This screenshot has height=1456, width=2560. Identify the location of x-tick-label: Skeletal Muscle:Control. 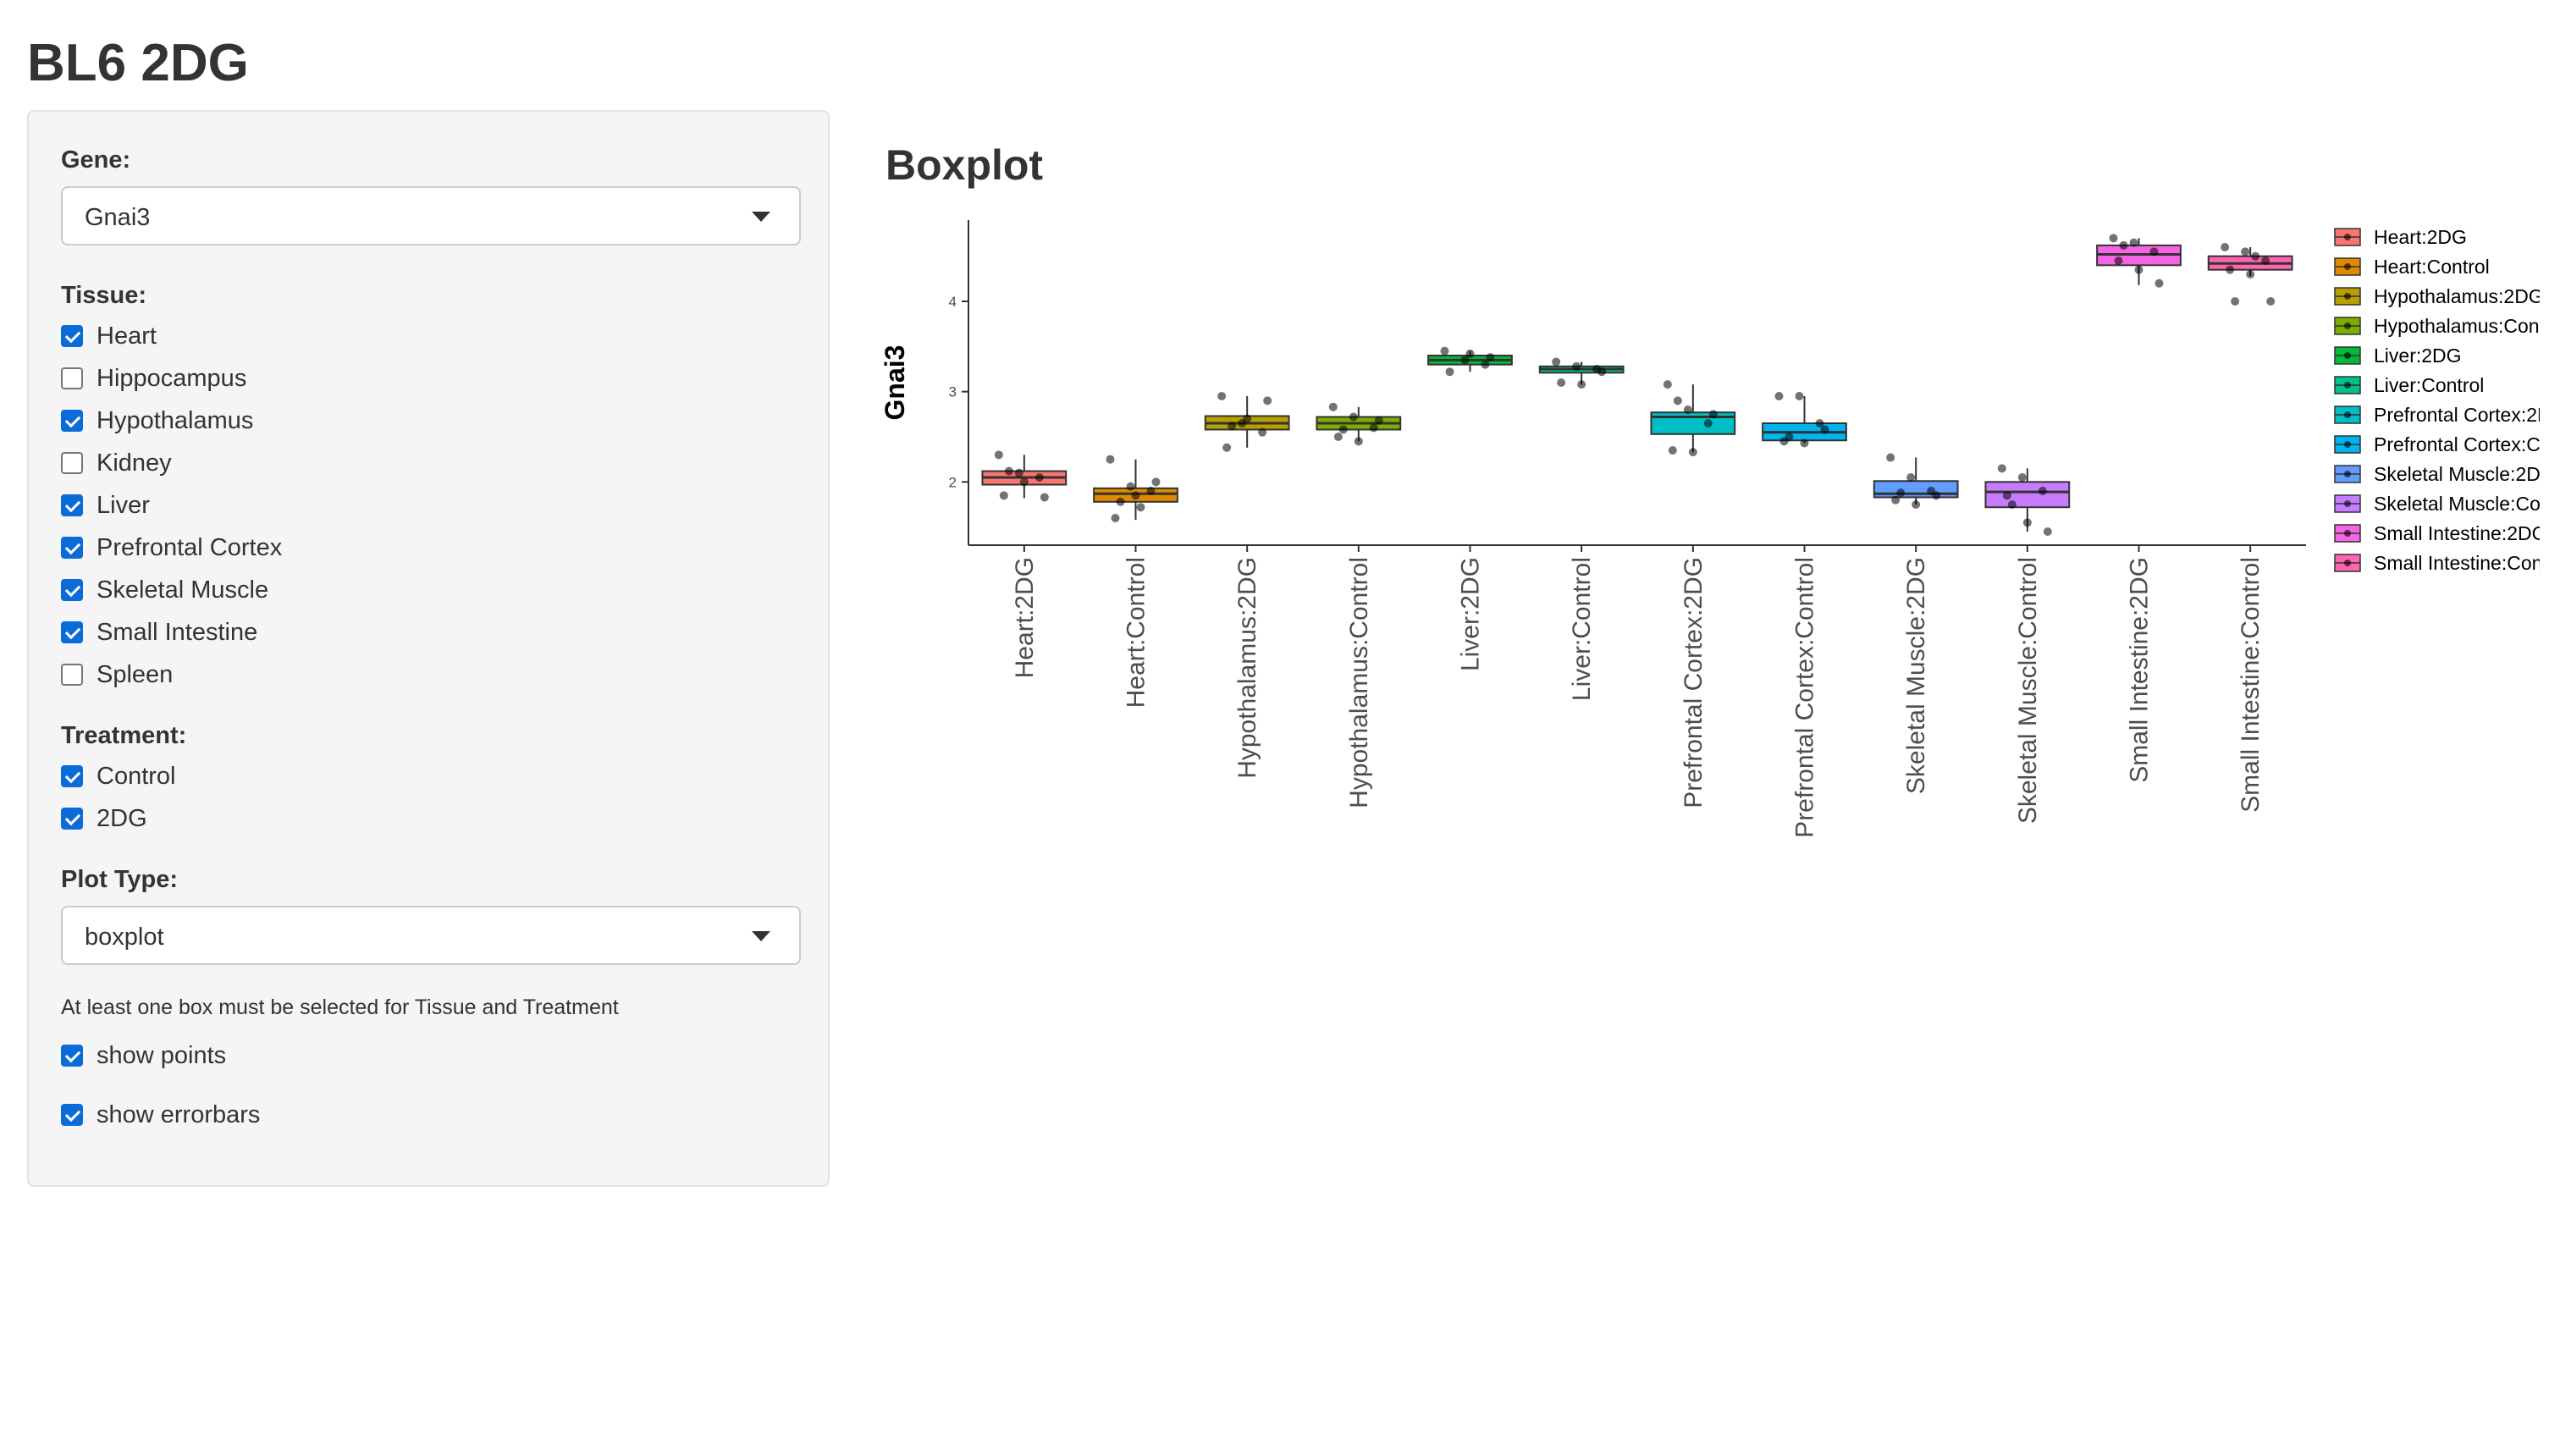
(2028, 690).